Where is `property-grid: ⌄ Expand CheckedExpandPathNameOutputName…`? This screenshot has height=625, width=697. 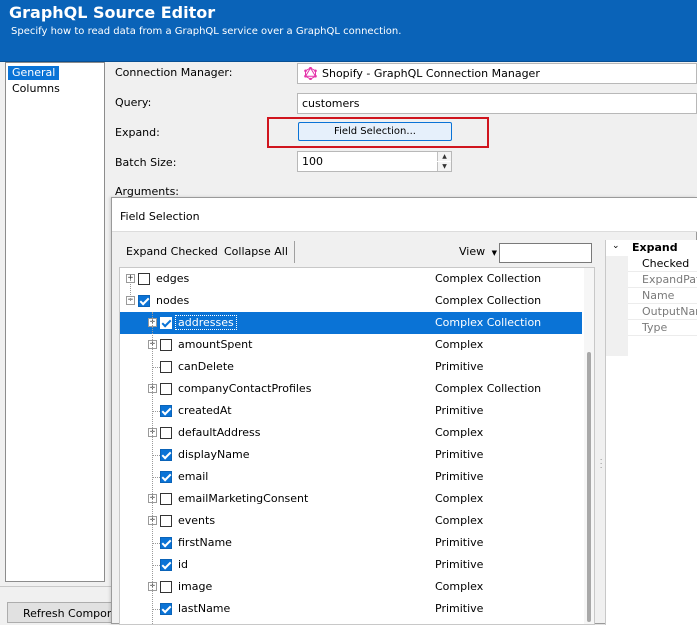 property-grid: ⌄ Expand CheckedExpandPathNameOutputName… is located at coordinates (651, 432).